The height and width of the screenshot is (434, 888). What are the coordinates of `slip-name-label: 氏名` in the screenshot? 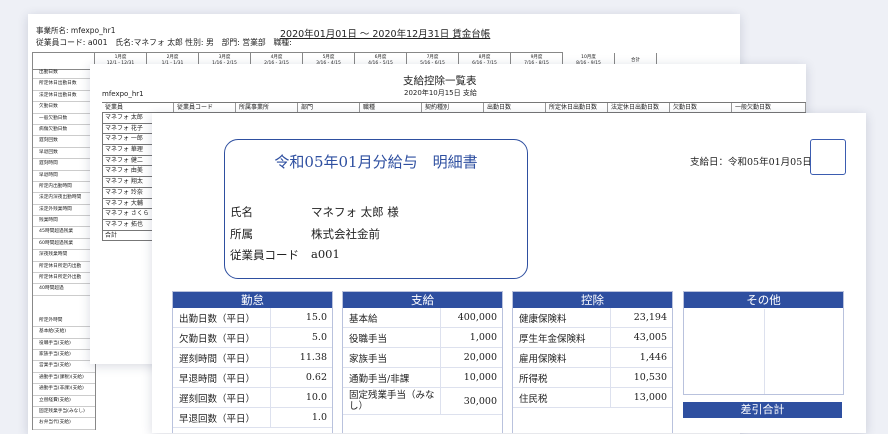 It's located at (241, 212).